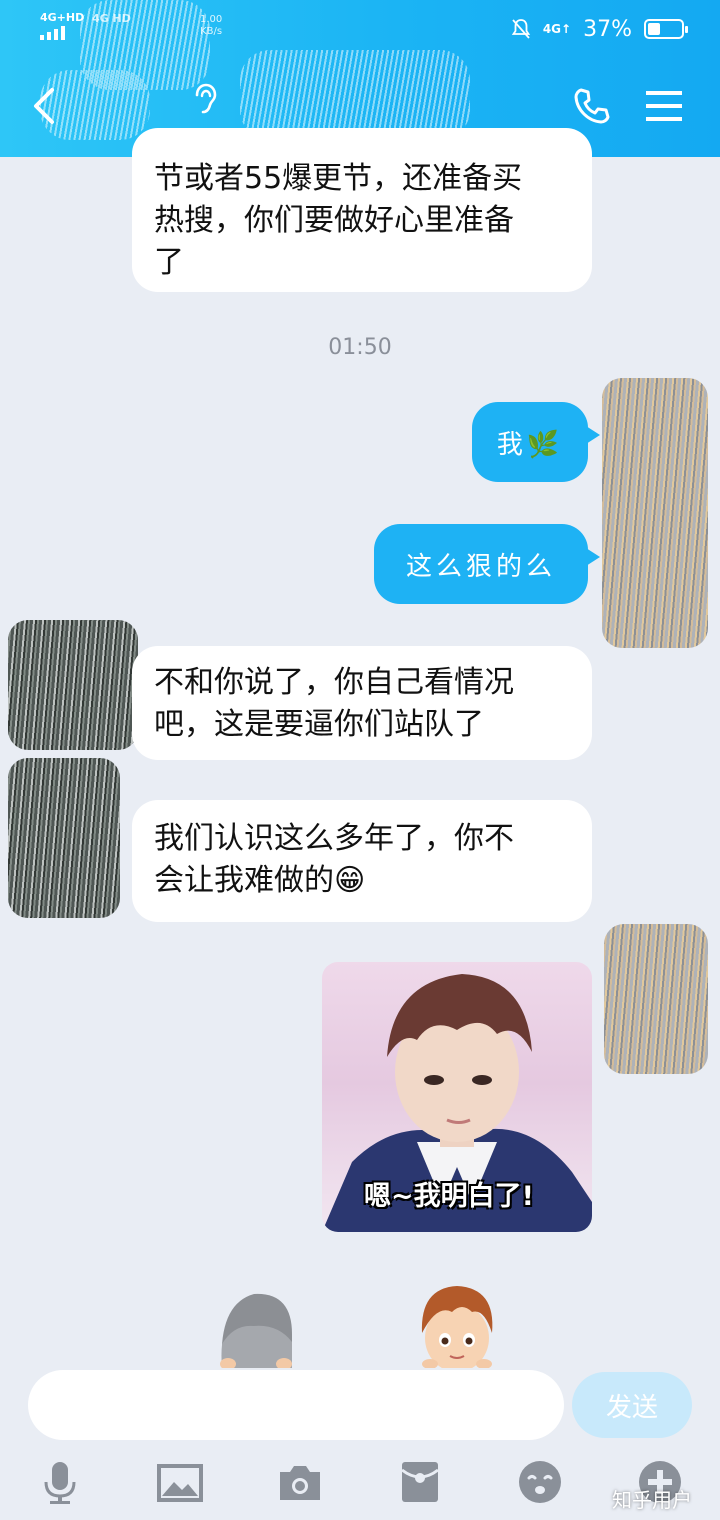  I want to click on sticker-caption: 嗯~我明白了!, so click(449, 1196).